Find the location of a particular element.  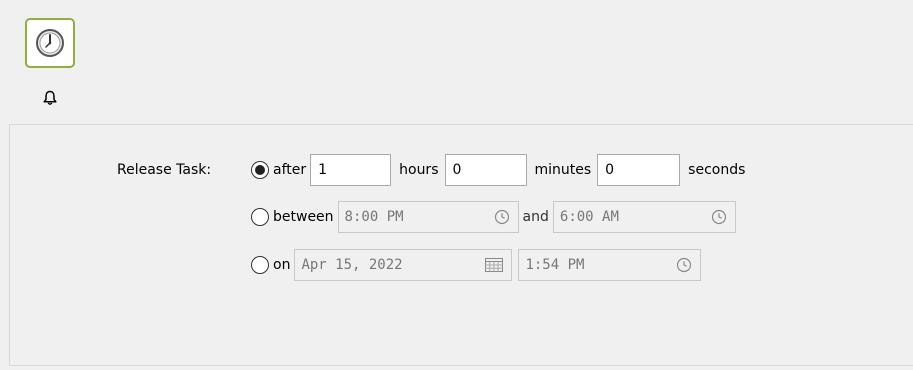

release-task-label: Release Task: is located at coordinates (164, 170).